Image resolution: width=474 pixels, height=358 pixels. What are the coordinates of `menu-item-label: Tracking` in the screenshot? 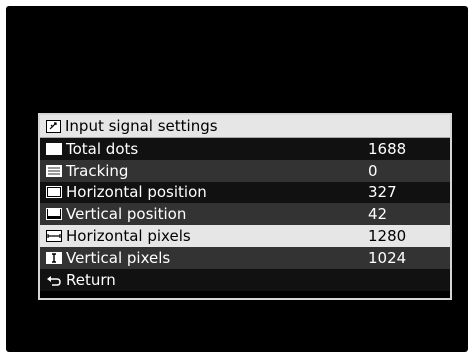 It's located at (97, 170).